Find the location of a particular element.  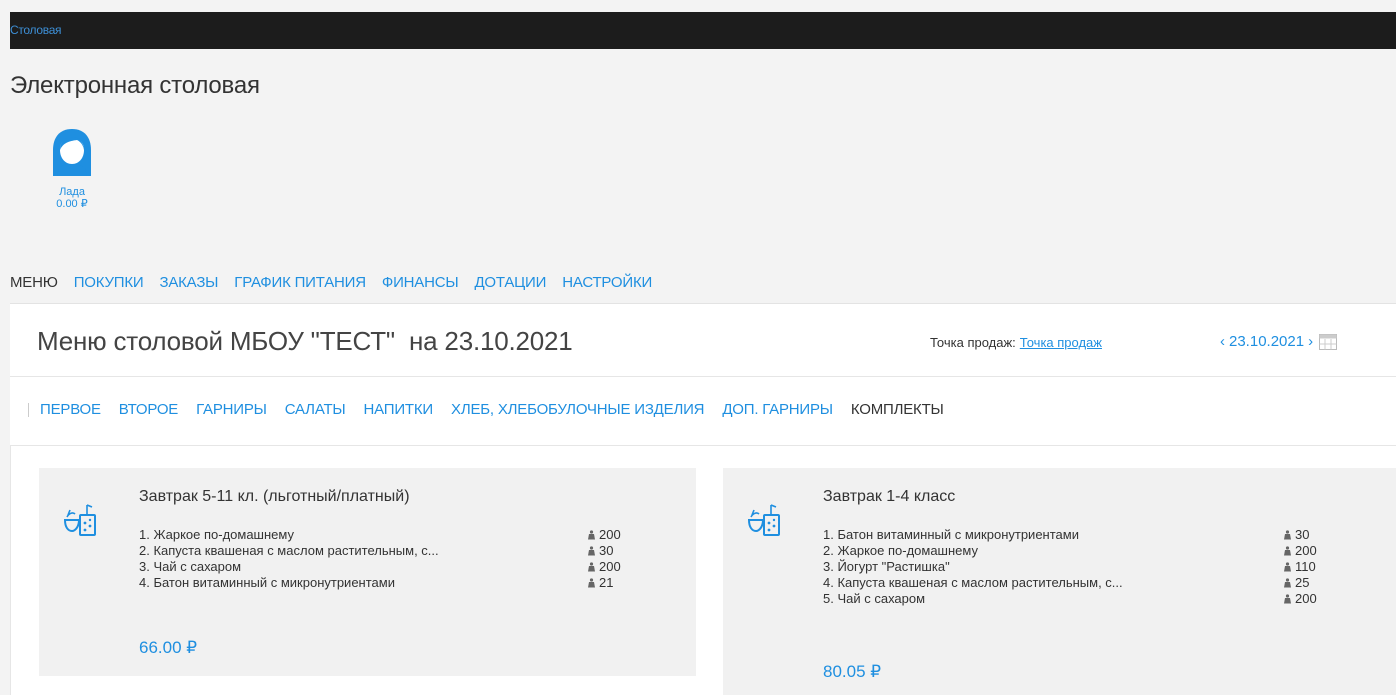

item-name: 5. Чай с сахаром is located at coordinates (874, 598).